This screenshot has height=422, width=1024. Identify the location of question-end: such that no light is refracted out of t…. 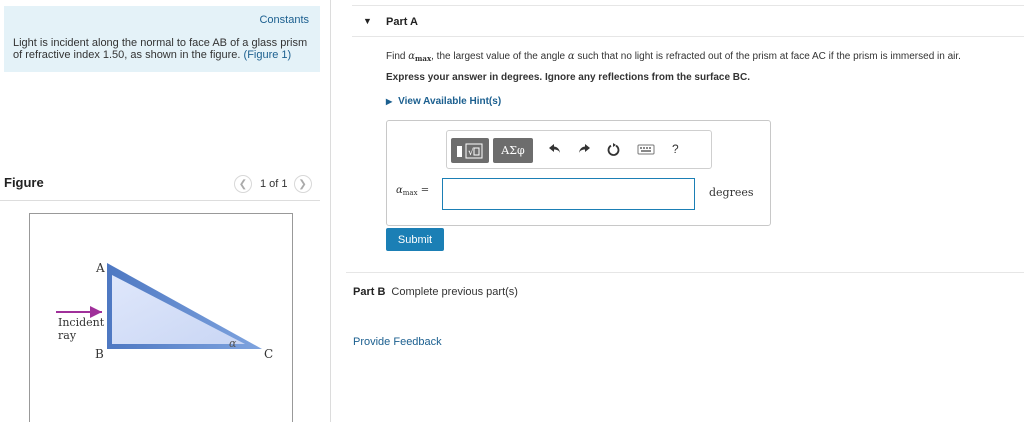
(767, 56).